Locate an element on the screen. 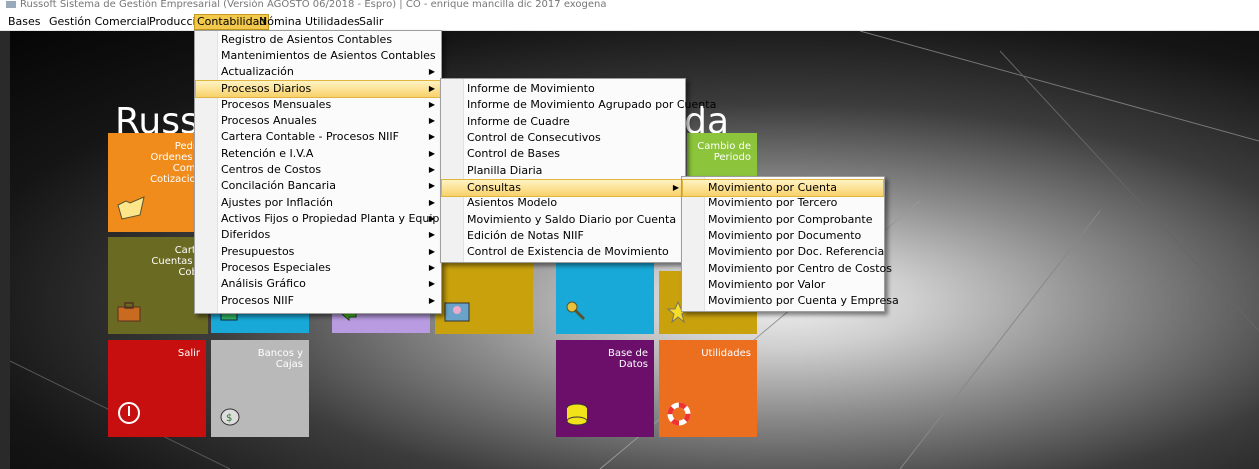  tile-utilidades: Utilidades is located at coordinates (708, 388).